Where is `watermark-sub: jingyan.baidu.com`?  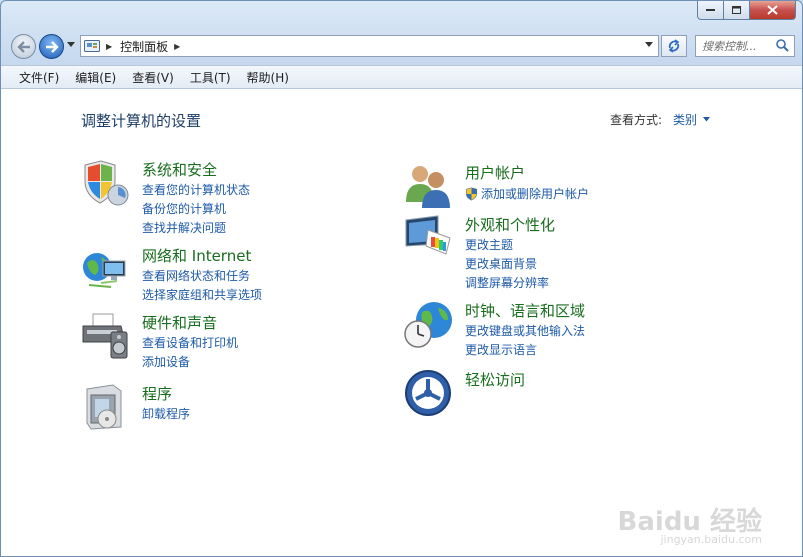
watermark-sub: jingyan.baidu.com is located at coordinates (711, 539).